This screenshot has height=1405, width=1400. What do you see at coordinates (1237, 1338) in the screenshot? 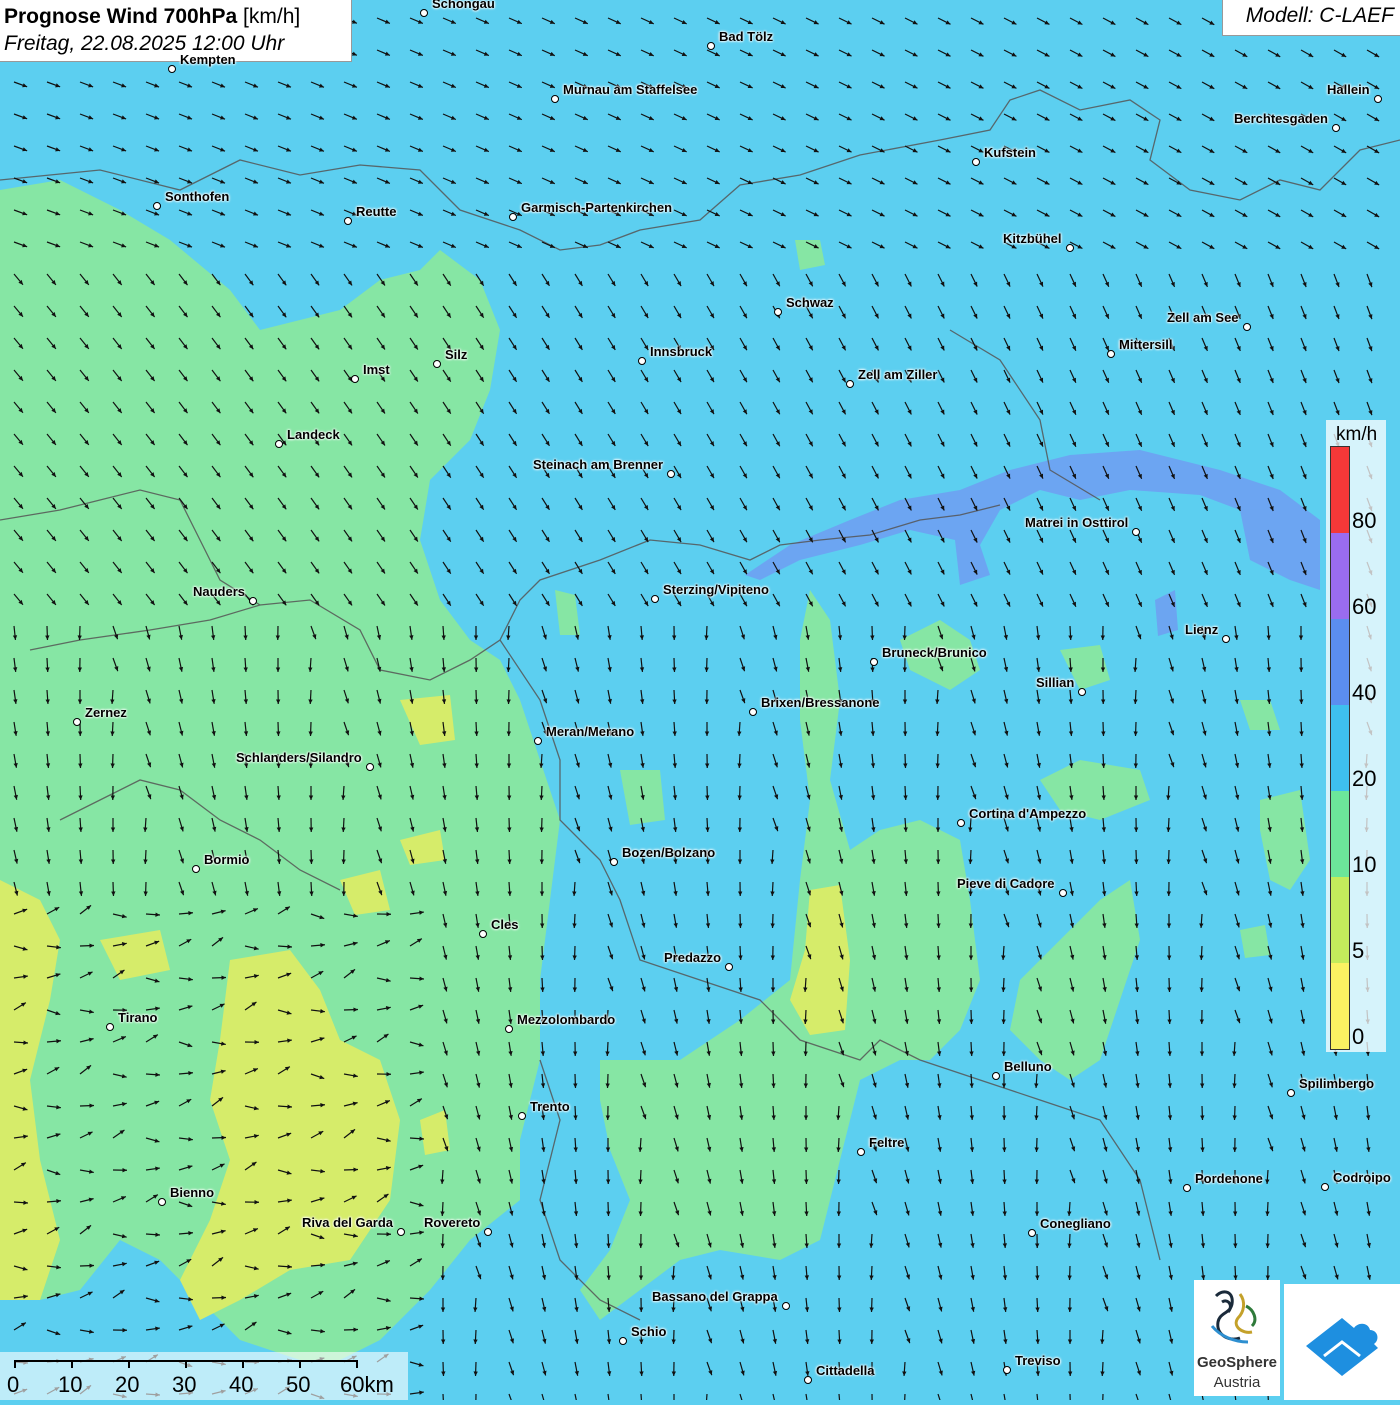
I see `geosphere-austria-logo: GeoSphere Austria` at bounding box center [1237, 1338].